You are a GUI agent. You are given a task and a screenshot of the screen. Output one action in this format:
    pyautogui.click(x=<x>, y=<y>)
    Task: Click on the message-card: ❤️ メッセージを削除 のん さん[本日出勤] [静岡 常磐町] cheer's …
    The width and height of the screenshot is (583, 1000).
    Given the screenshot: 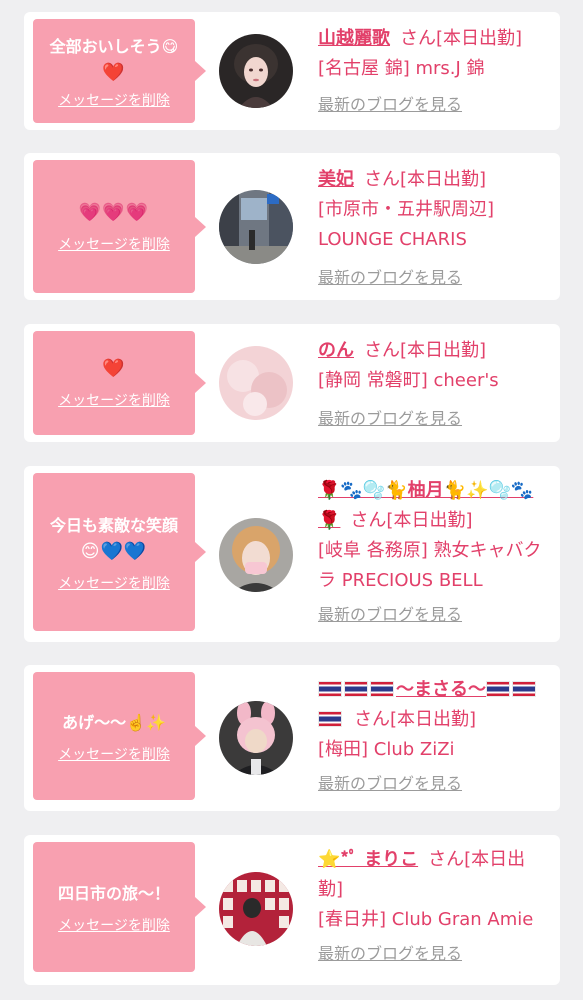 What is the action you would take?
    pyautogui.click(x=292, y=383)
    